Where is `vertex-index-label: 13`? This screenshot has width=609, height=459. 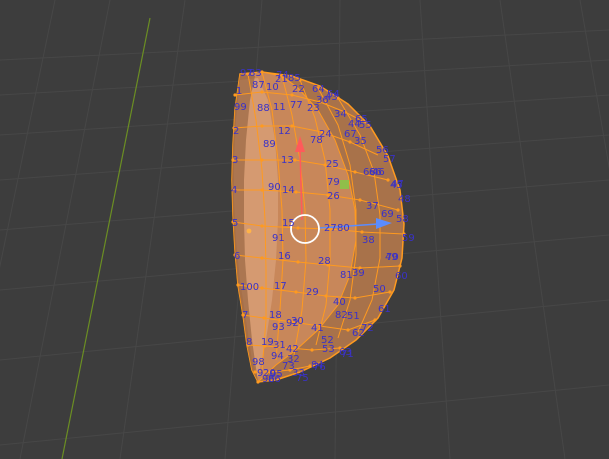 vertex-index-label: 13 is located at coordinates (287, 160).